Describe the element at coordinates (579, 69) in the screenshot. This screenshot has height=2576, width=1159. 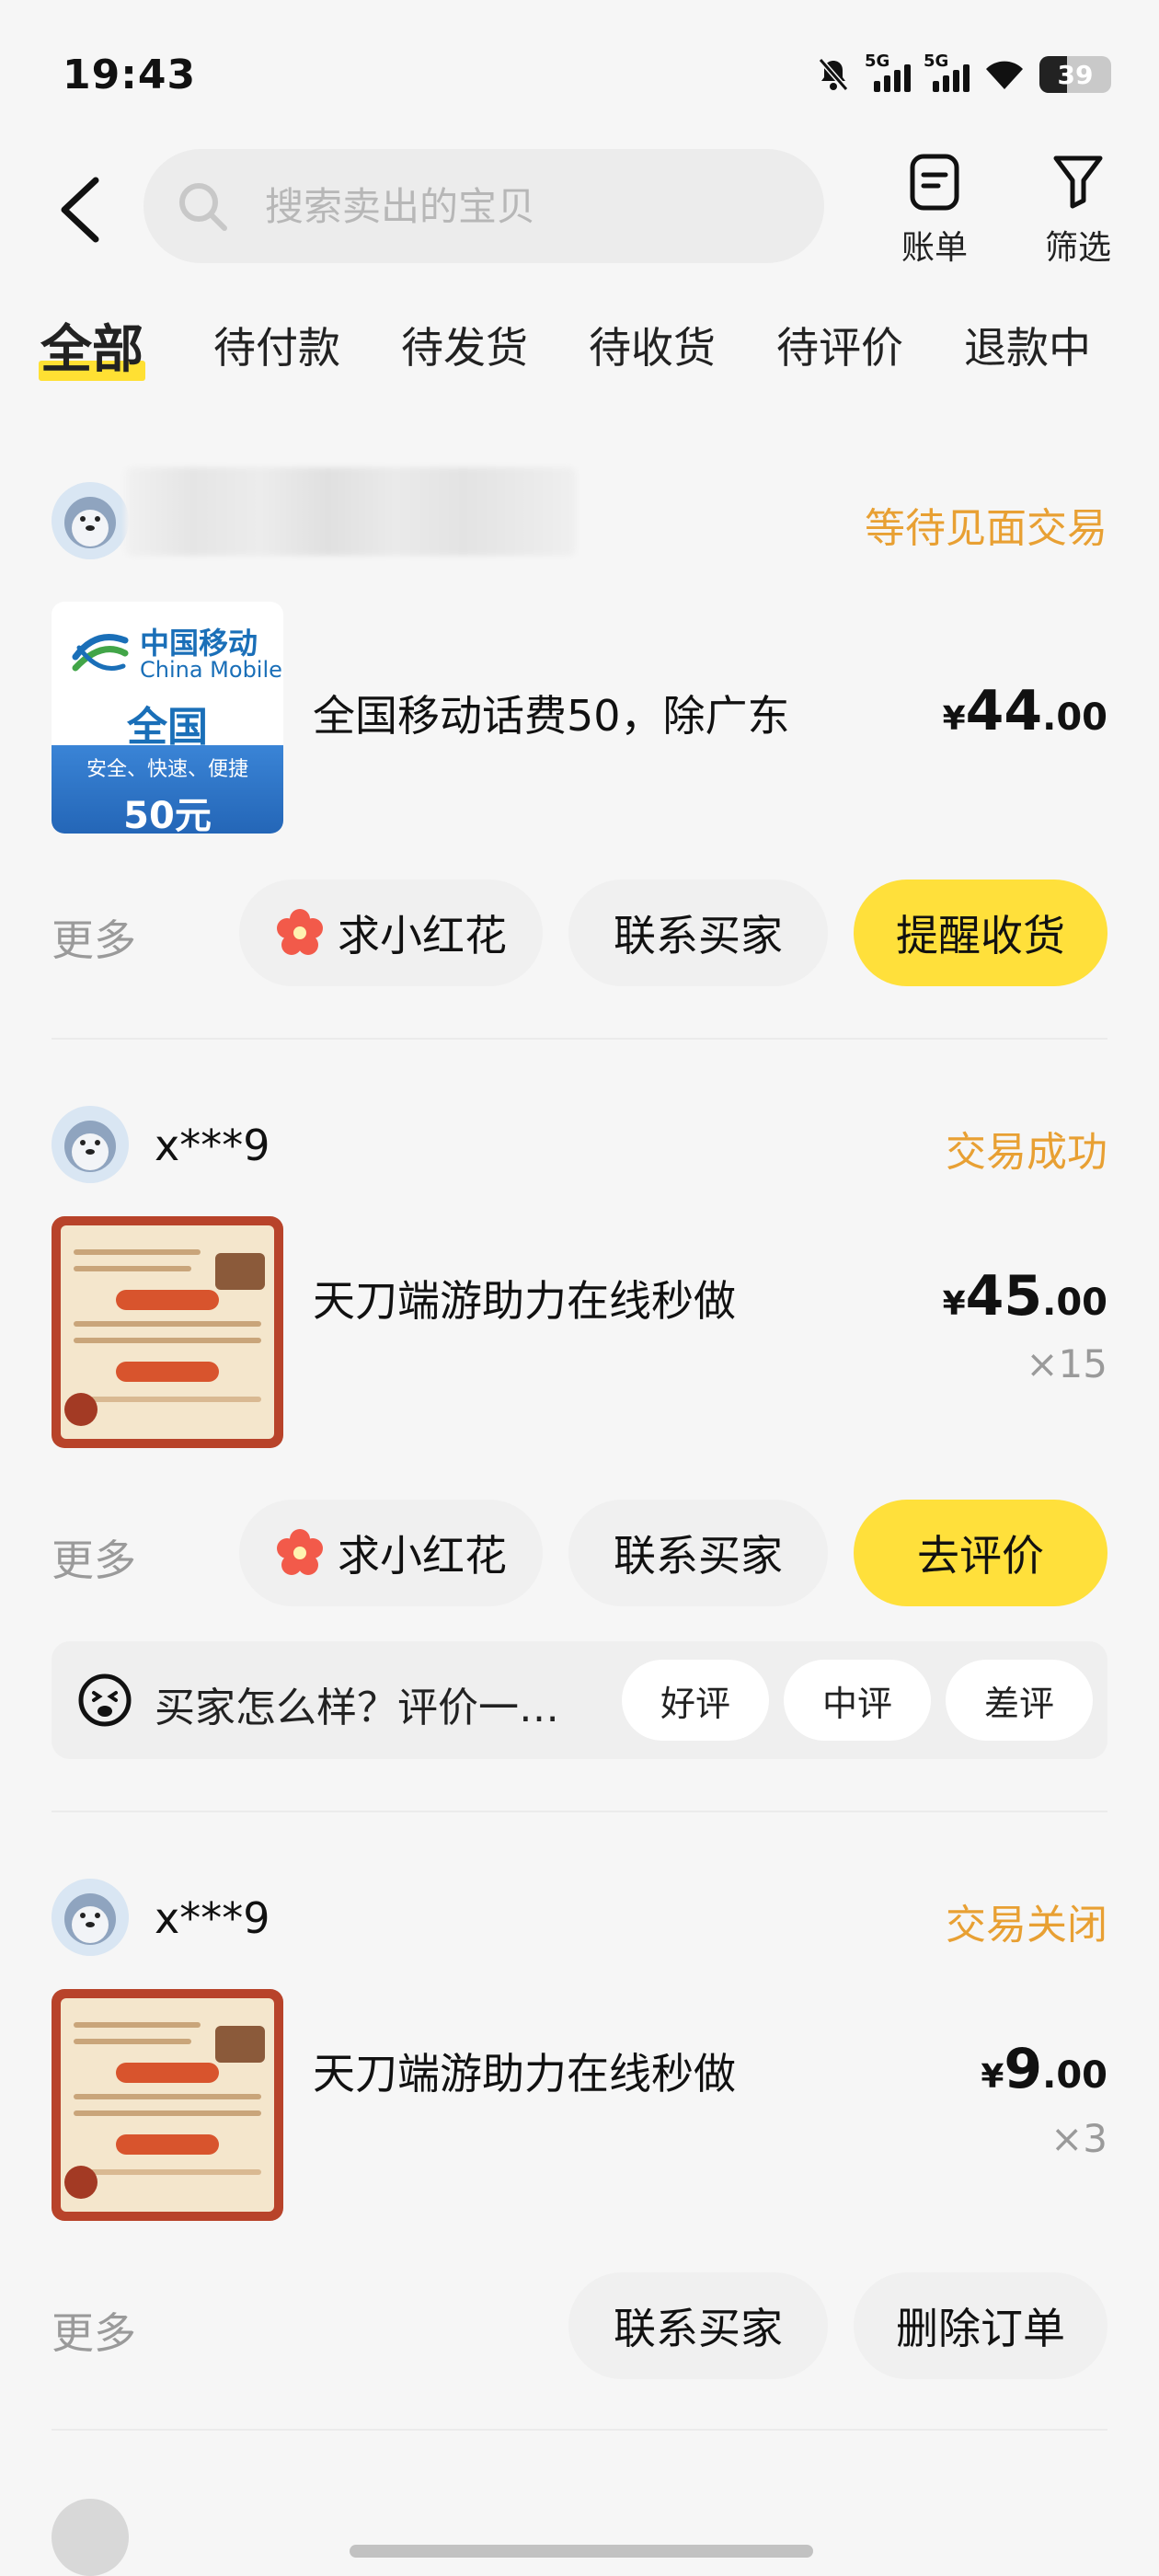
I see `status-bar: 19:43 5G 5G 39` at that location.